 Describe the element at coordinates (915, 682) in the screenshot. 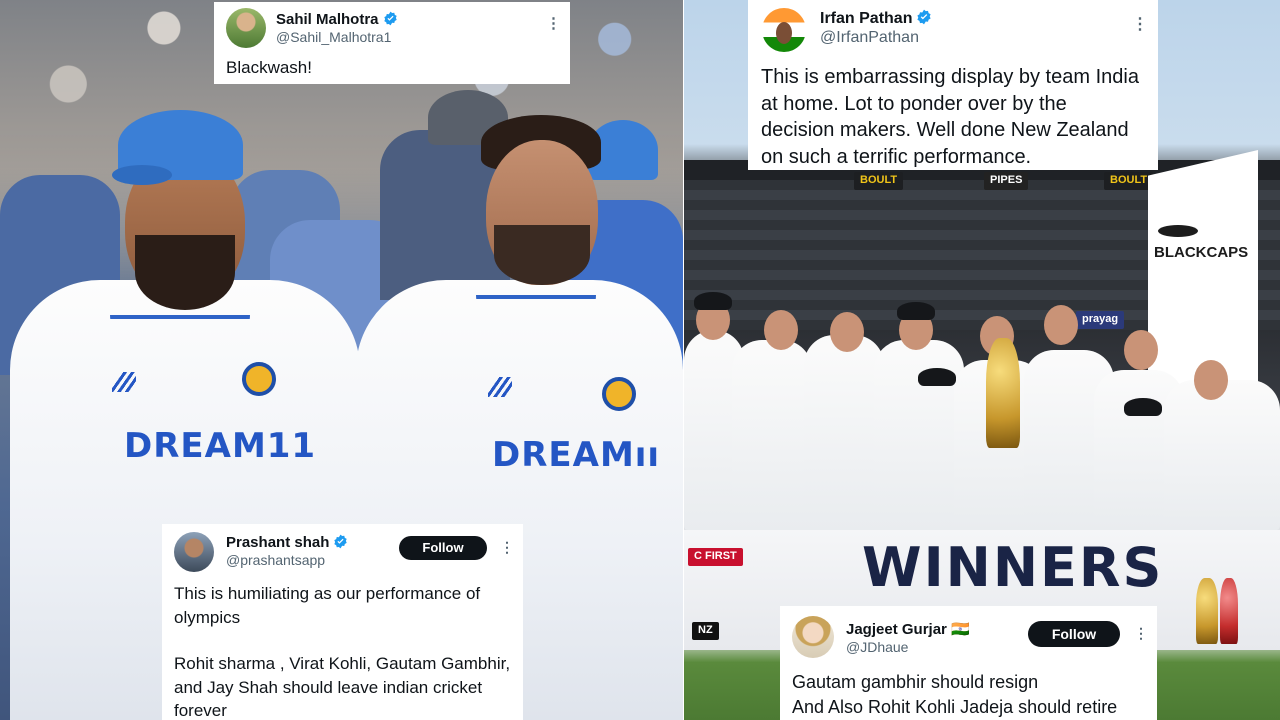

I see `tweet-line: Gautam gambhir should resign` at that location.